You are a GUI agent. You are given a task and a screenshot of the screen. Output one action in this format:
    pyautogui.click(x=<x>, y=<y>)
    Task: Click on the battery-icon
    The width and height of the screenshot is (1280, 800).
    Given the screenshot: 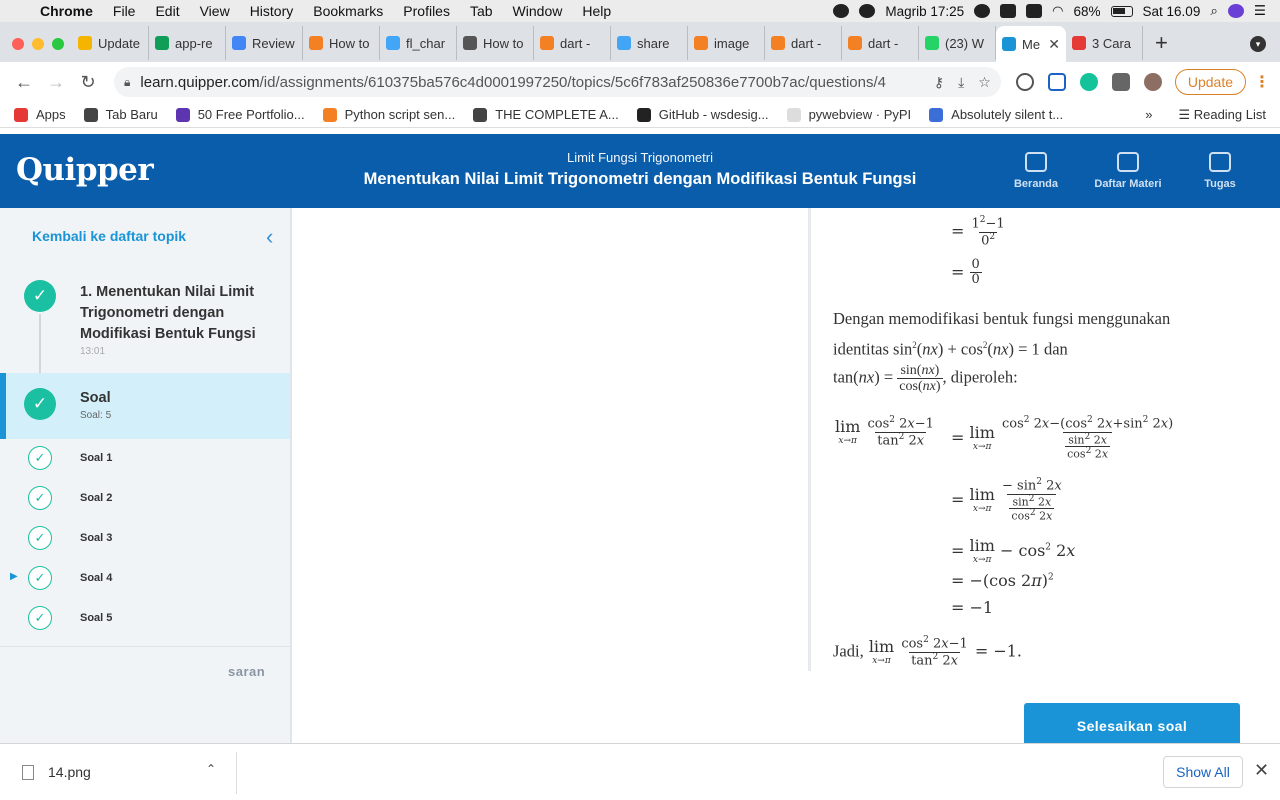 What is the action you would take?
    pyautogui.click(x=1121, y=11)
    